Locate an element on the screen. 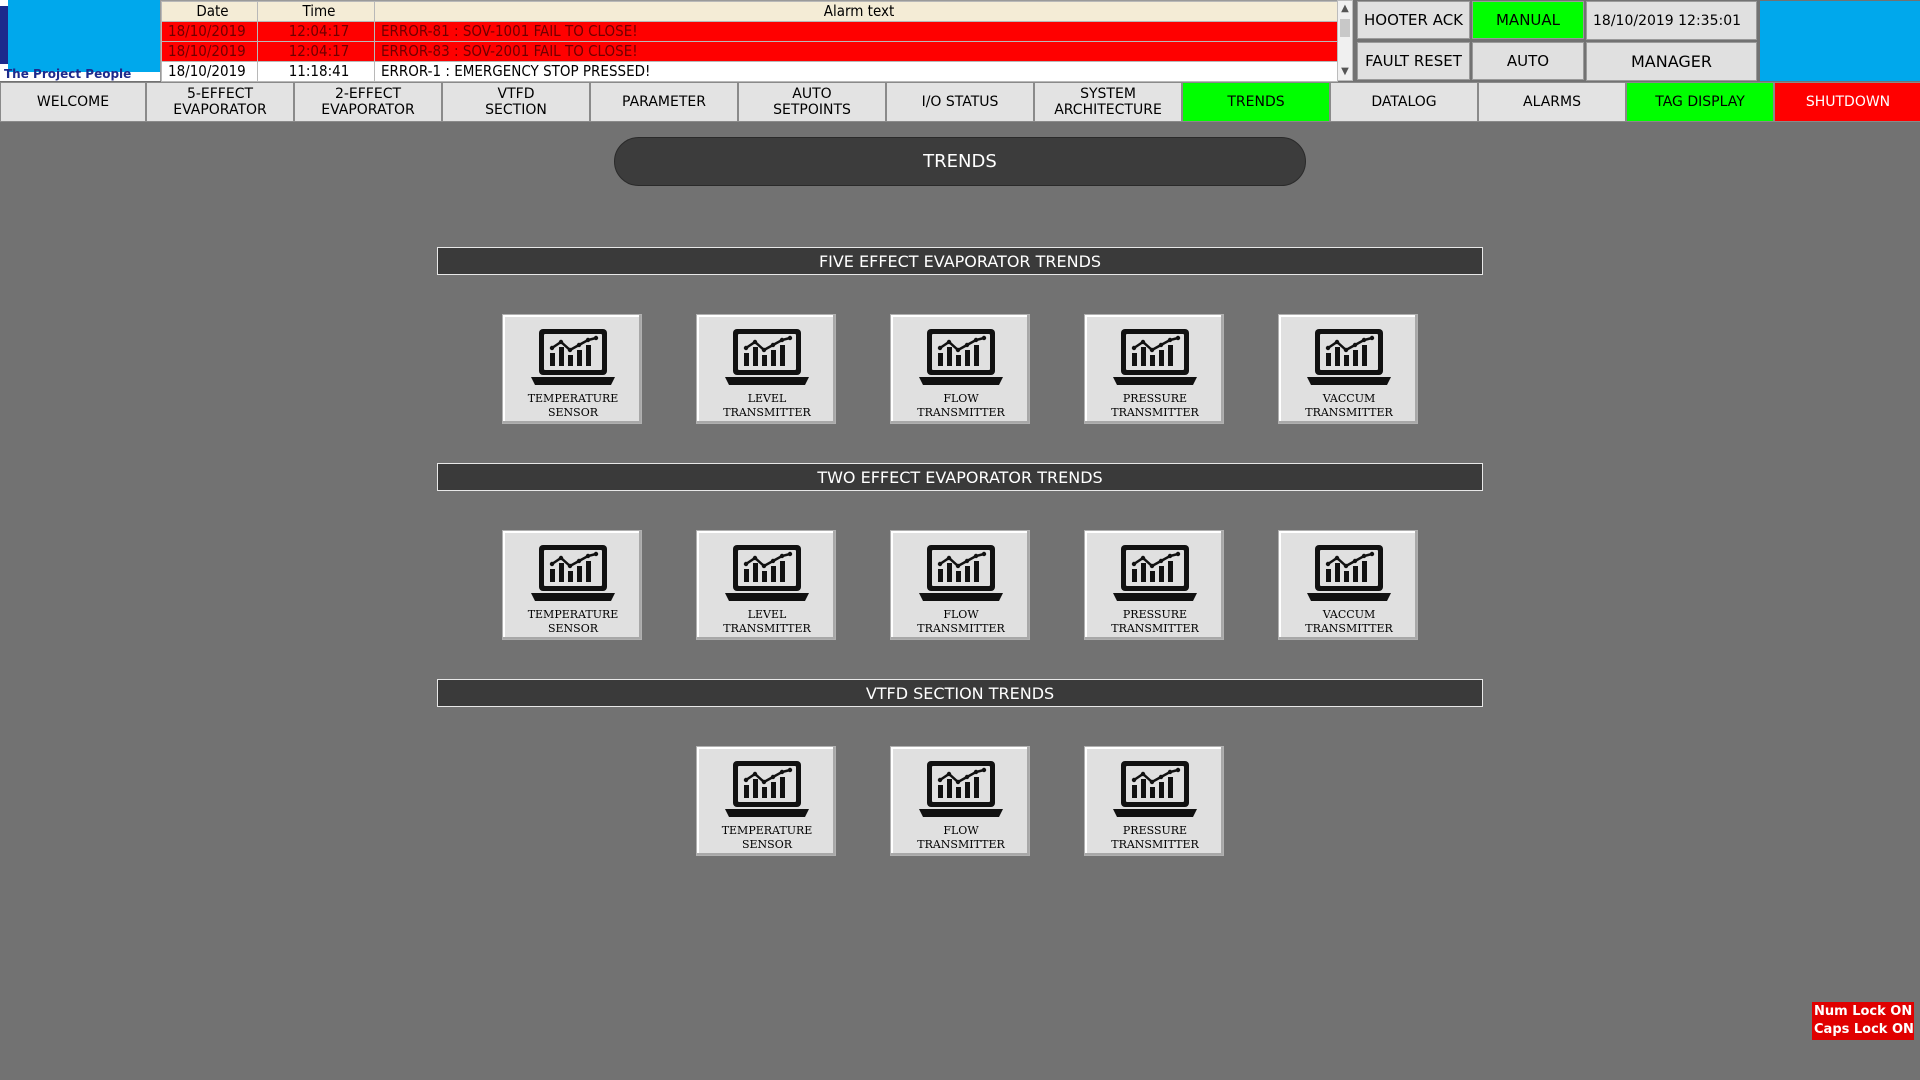 The width and height of the screenshot is (1920, 1080). nav-auto-setpoints: AUTO SETPOINTS is located at coordinates (812, 102).